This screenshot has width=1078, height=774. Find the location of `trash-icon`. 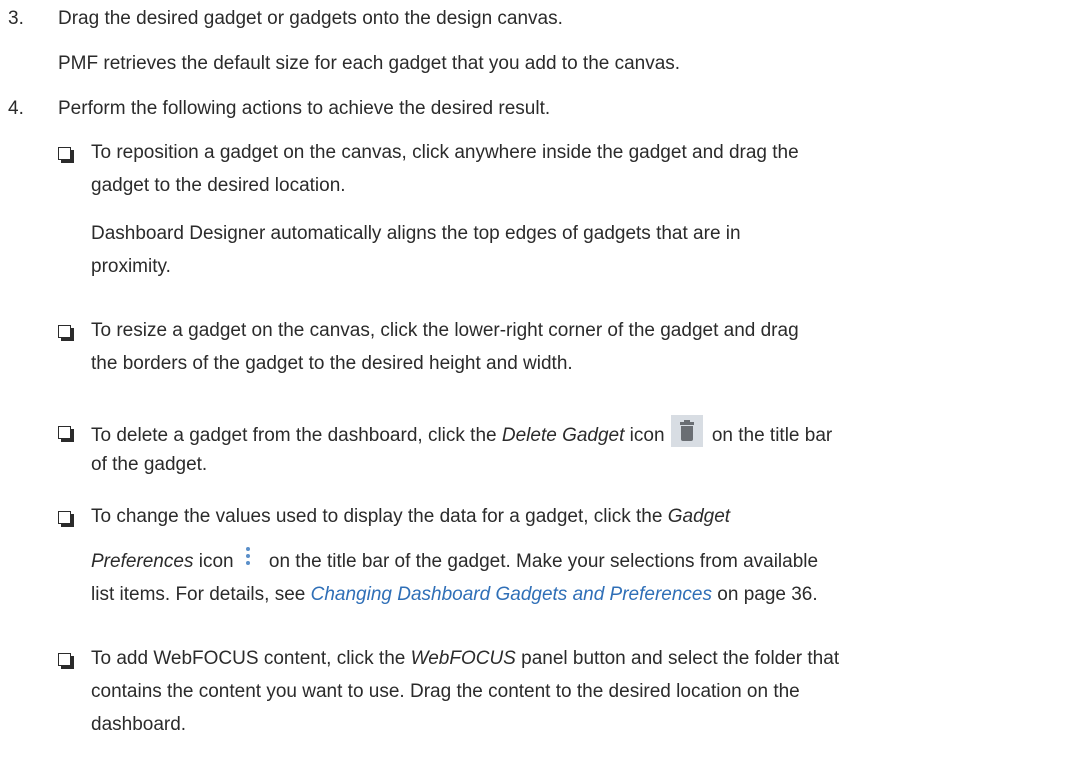

trash-icon is located at coordinates (686, 431).